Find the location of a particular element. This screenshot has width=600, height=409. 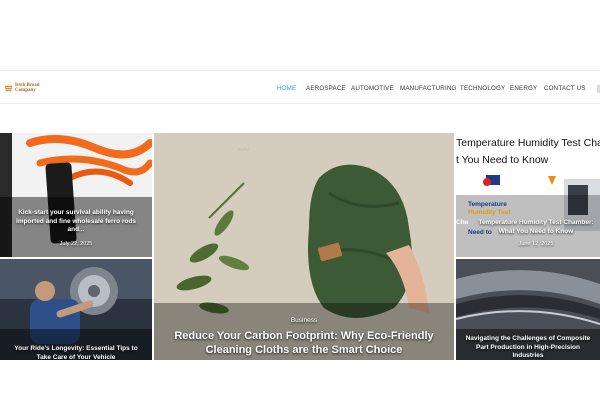

post-image-humidity-chamber is located at coordinates (528, 195).